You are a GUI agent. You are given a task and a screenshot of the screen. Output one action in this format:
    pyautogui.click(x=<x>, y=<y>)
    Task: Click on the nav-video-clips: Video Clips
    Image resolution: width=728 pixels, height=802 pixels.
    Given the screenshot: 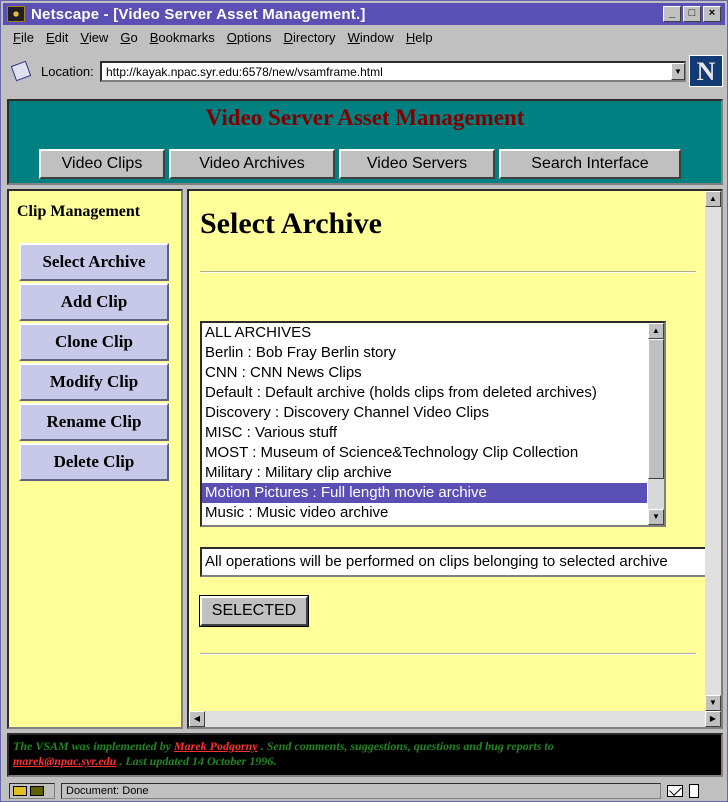 What is the action you would take?
    pyautogui.click(x=102, y=164)
    